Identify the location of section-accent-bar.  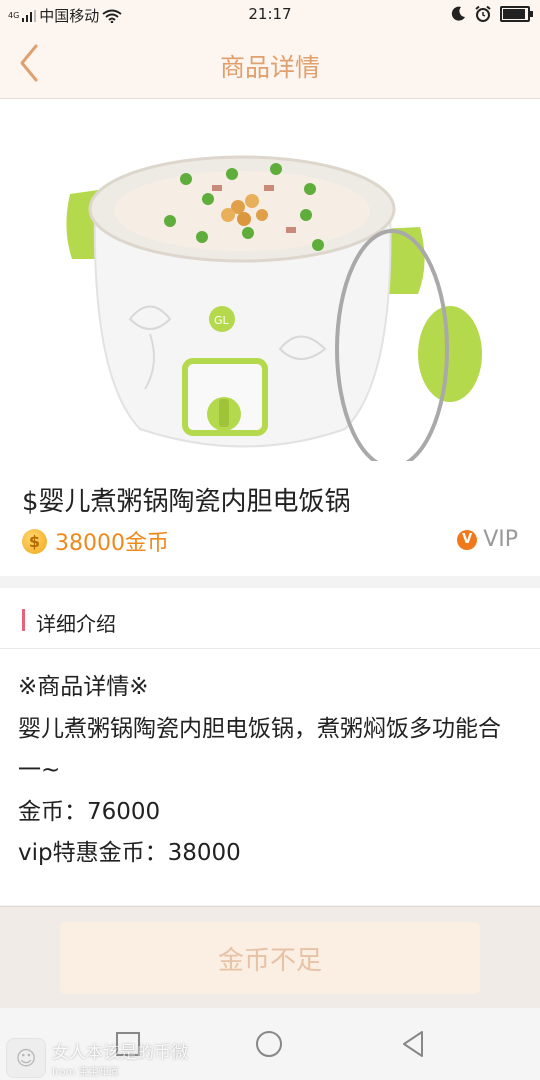
(23, 620).